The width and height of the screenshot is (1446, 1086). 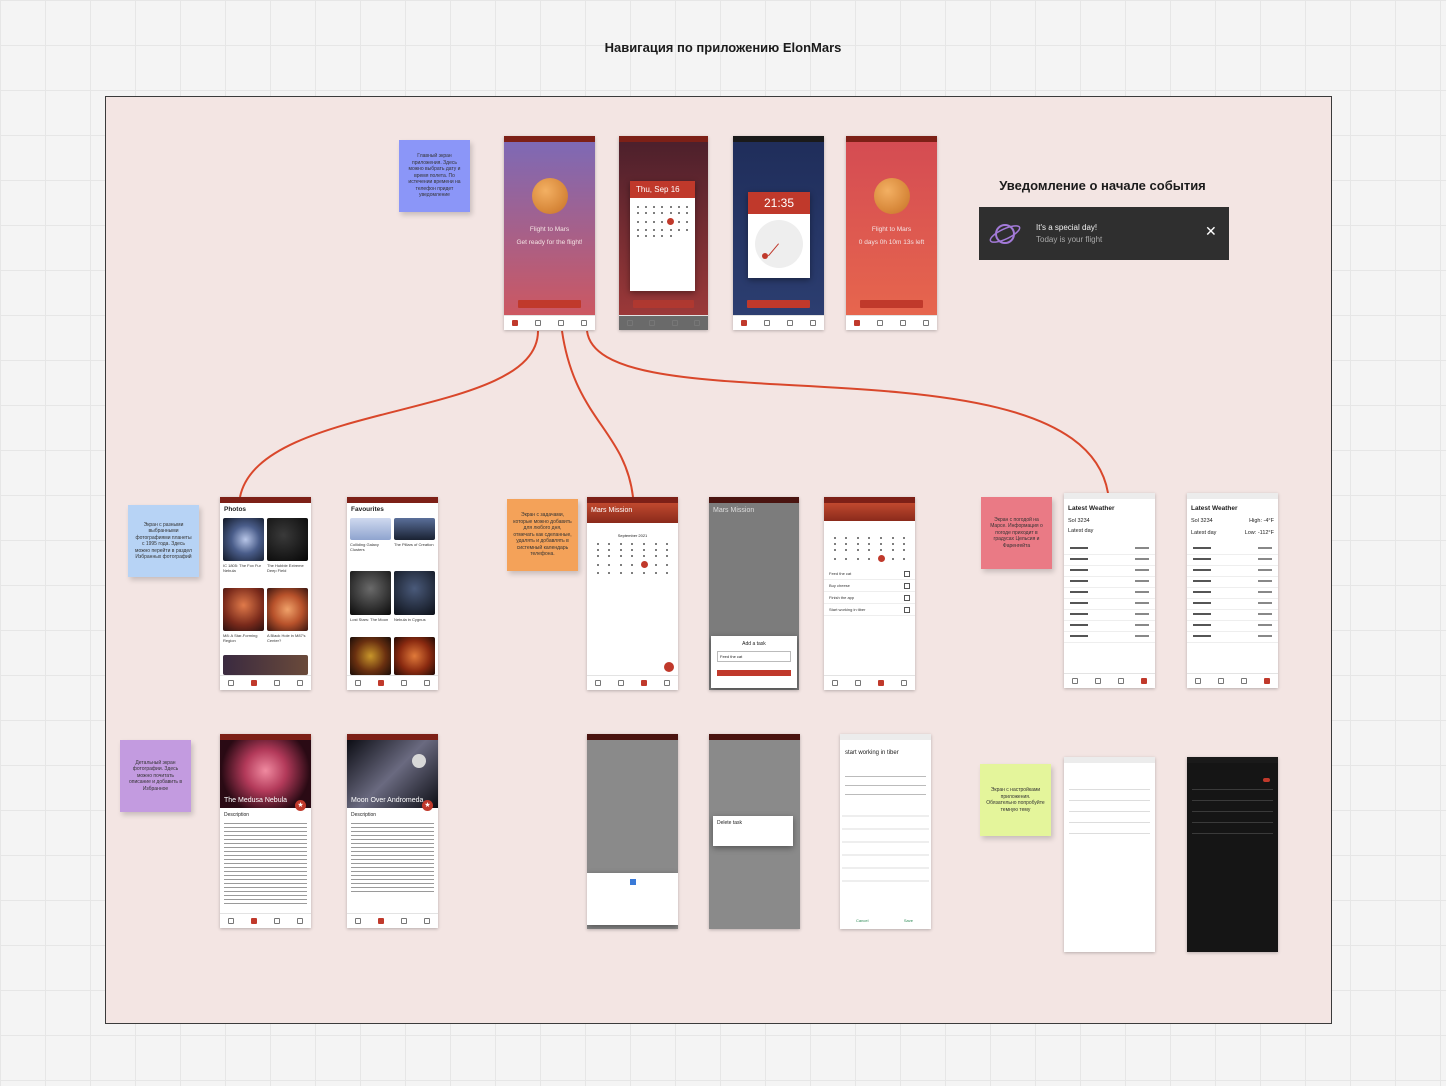 What do you see at coordinates (612, 510) in the screenshot?
I see `missions-title: Mars Mission` at bounding box center [612, 510].